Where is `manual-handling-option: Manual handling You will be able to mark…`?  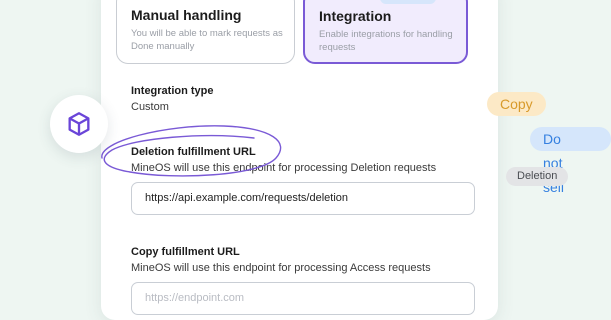
manual-handling-option: Manual handling You will be able to mark… is located at coordinates (205, 32).